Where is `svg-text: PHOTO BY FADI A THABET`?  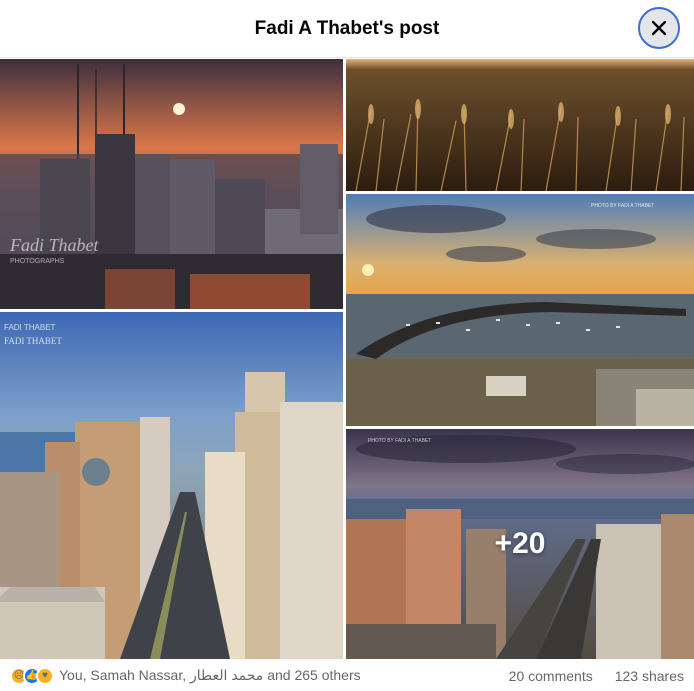 svg-text: PHOTO BY FADI A THABET is located at coordinates (622, 206).